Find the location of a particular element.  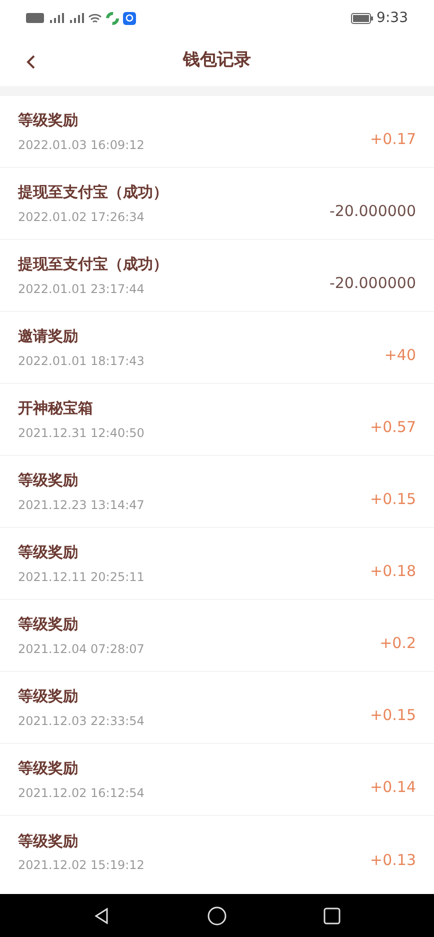

record-row: 等级奖励 2021.12.23 13:14:47 +0.15 is located at coordinates (217, 492).